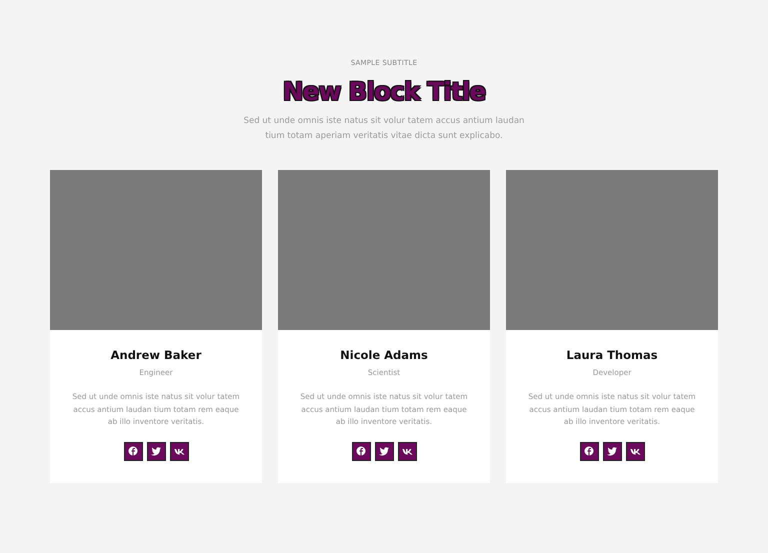 The width and height of the screenshot is (768, 553). What do you see at coordinates (384, 91) in the screenshot?
I see `section-title: New Block Title` at bounding box center [384, 91].